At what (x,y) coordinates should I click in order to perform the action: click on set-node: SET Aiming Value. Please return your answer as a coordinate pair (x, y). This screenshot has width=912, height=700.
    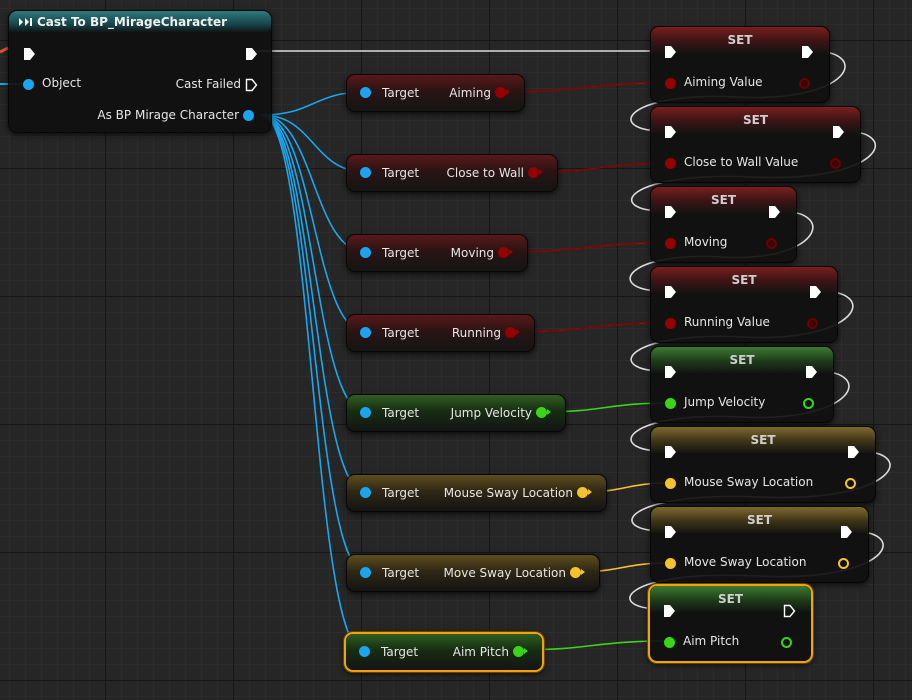
    Looking at the image, I should click on (740, 64).